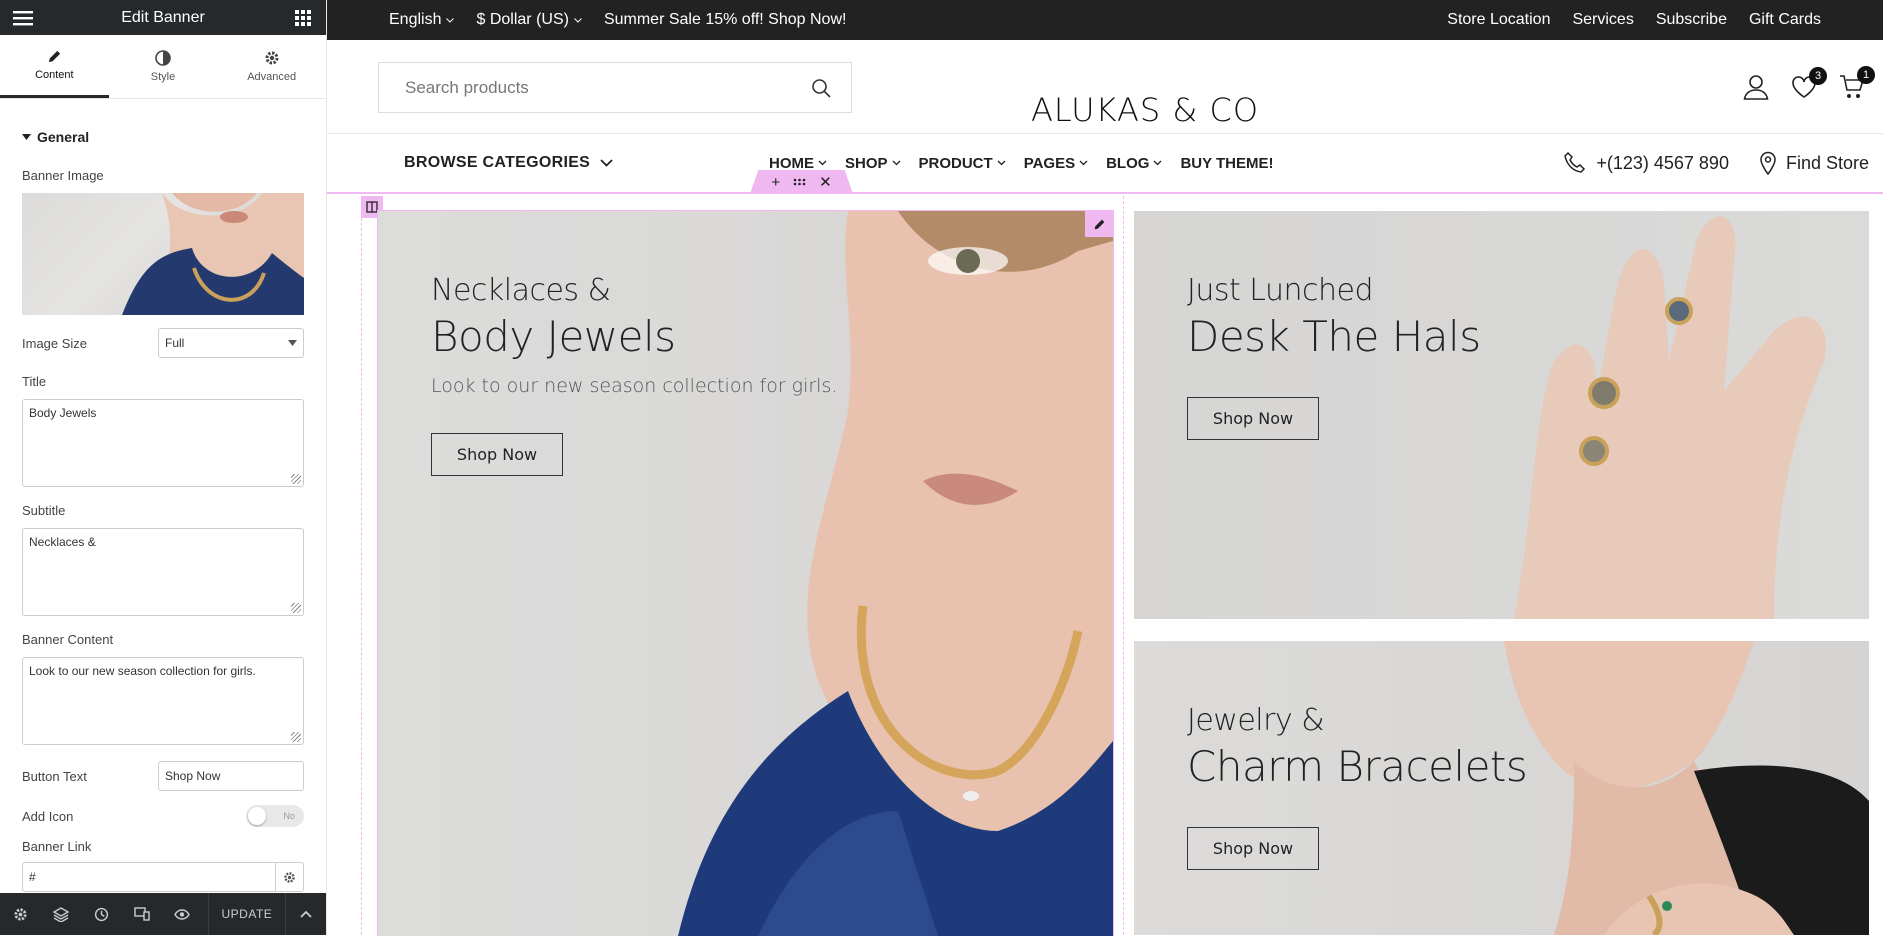 The width and height of the screenshot is (1883, 936). What do you see at coordinates (825, 182) in the screenshot?
I see `close-icon: ✕` at bounding box center [825, 182].